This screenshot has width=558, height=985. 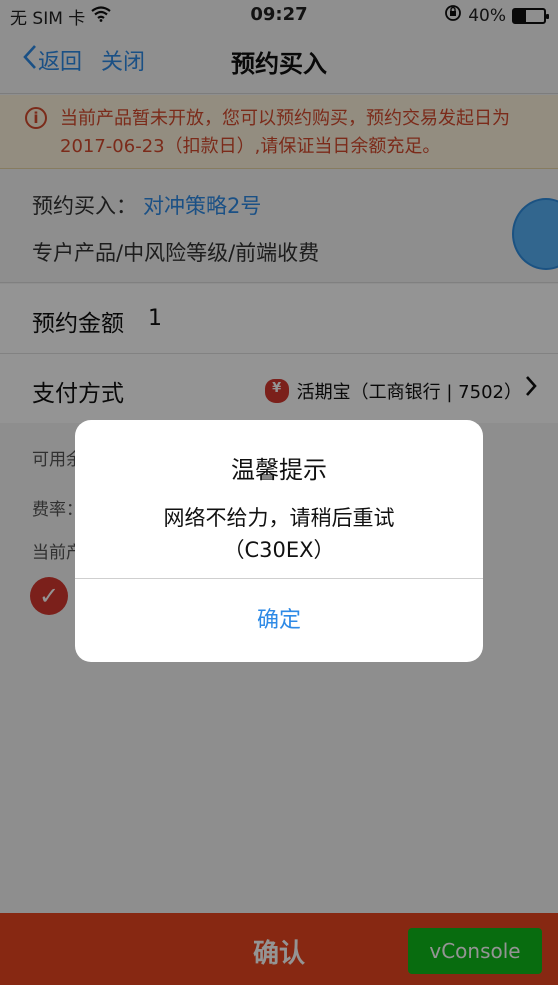 I want to click on dialog-ok-button: 确定, so click(x=279, y=620).